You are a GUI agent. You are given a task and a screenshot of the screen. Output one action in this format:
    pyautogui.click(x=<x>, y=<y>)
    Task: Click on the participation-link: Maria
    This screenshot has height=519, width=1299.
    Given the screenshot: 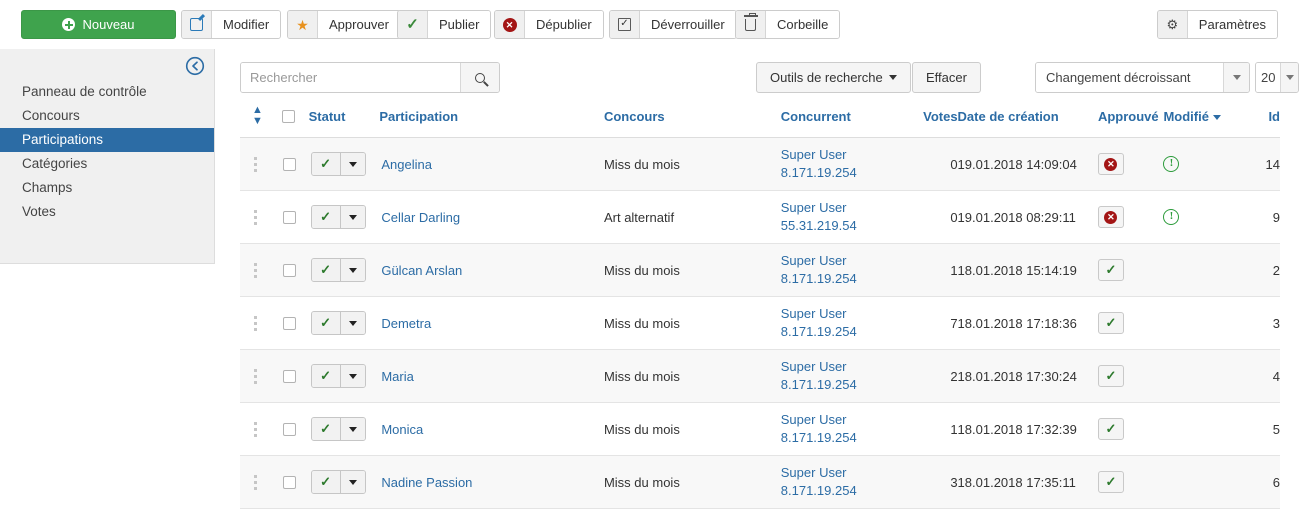 What is the action you would take?
    pyautogui.click(x=397, y=376)
    